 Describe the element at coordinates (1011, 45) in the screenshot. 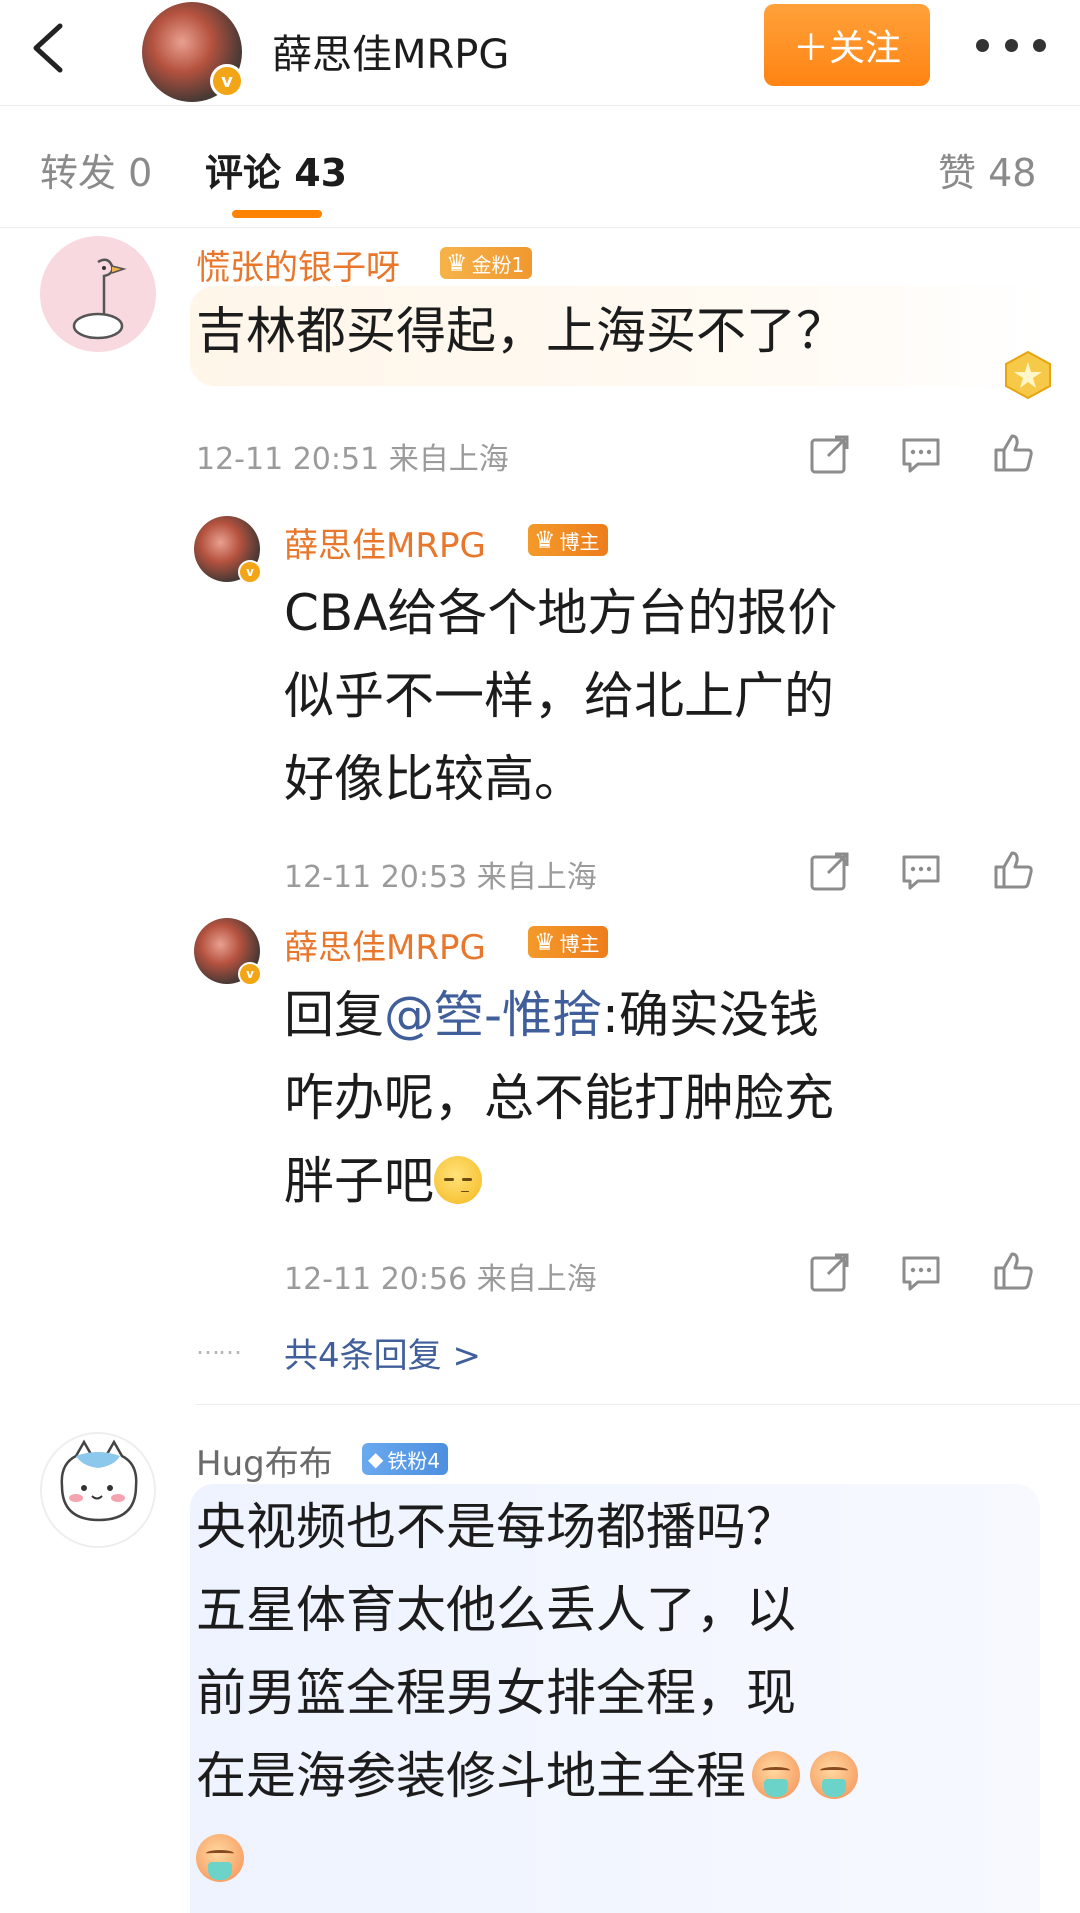

I see `more-icon` at that location.